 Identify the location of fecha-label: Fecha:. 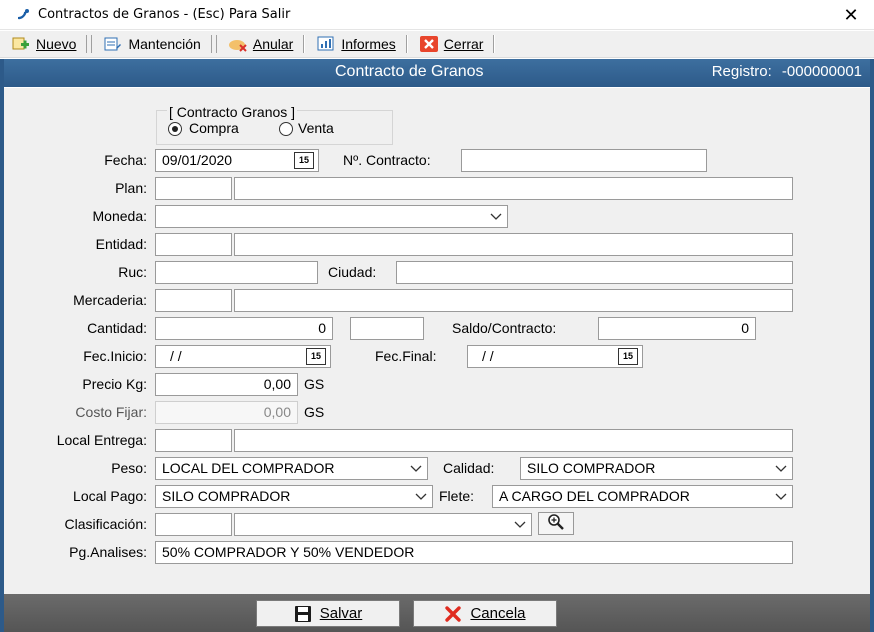
(125, 160).